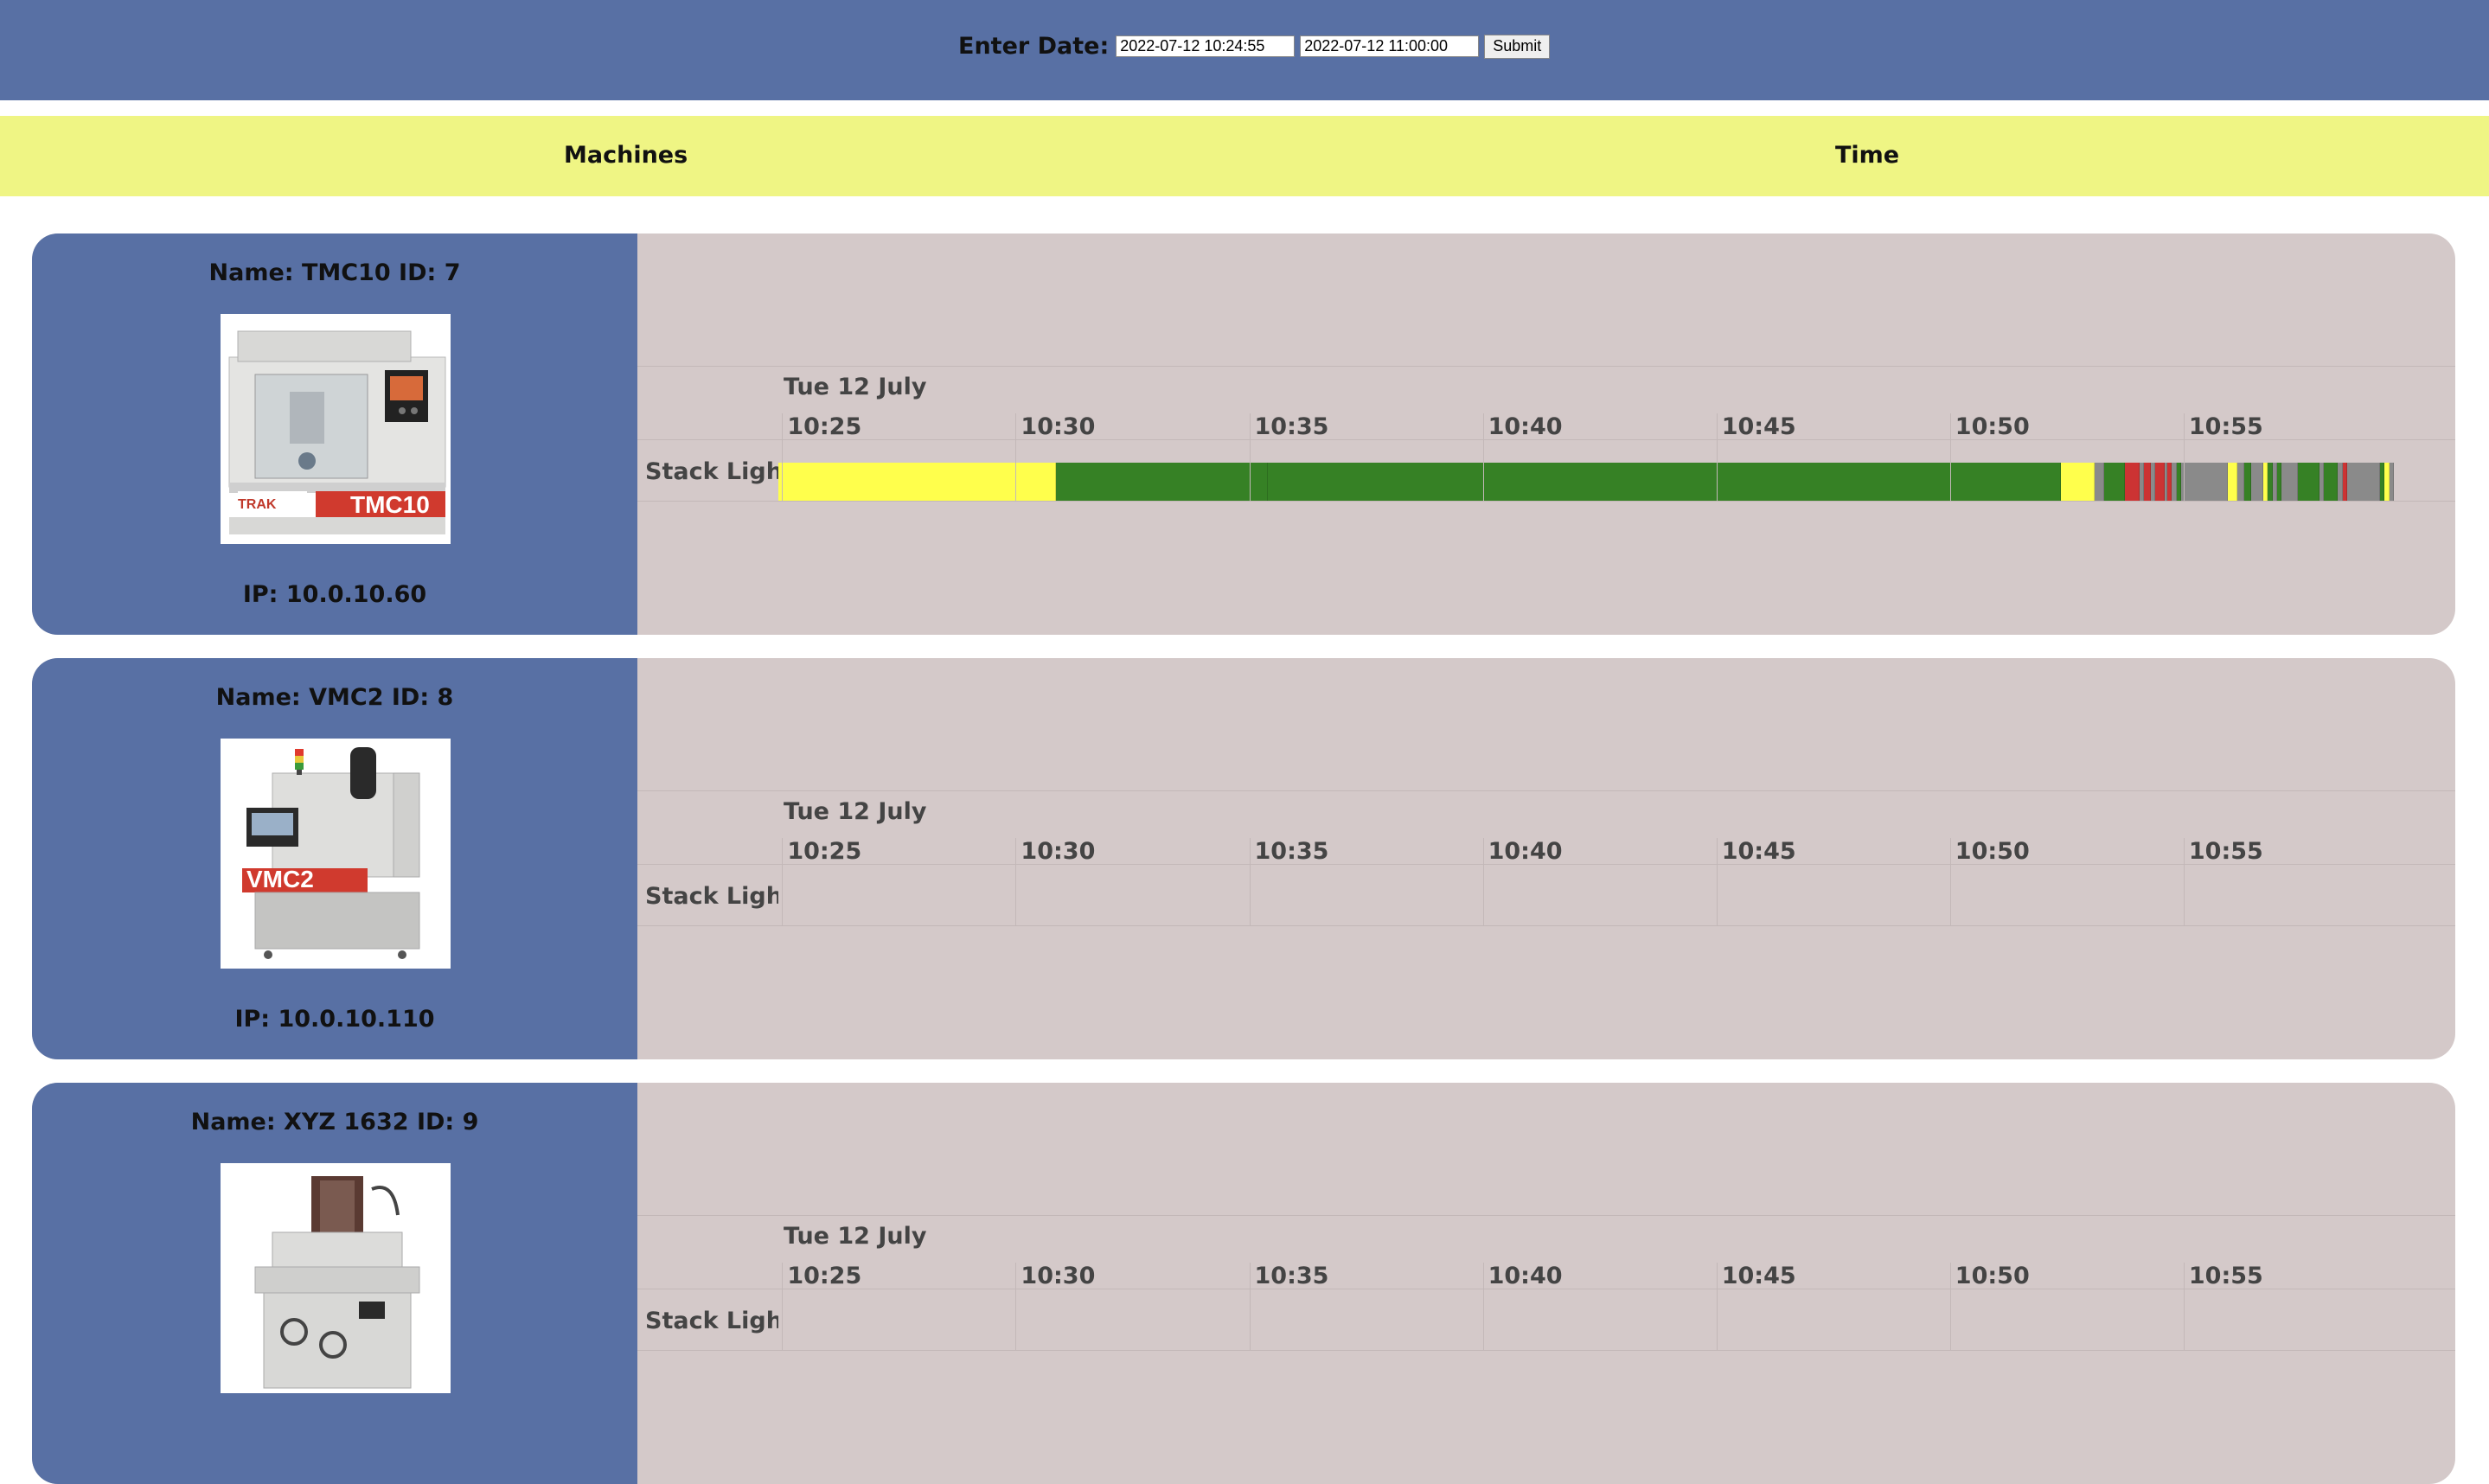  What do you see at coordinates (1867, 156) in the screenshot?
I see `time-column-title: Time` at bounding box center [1867, 156].